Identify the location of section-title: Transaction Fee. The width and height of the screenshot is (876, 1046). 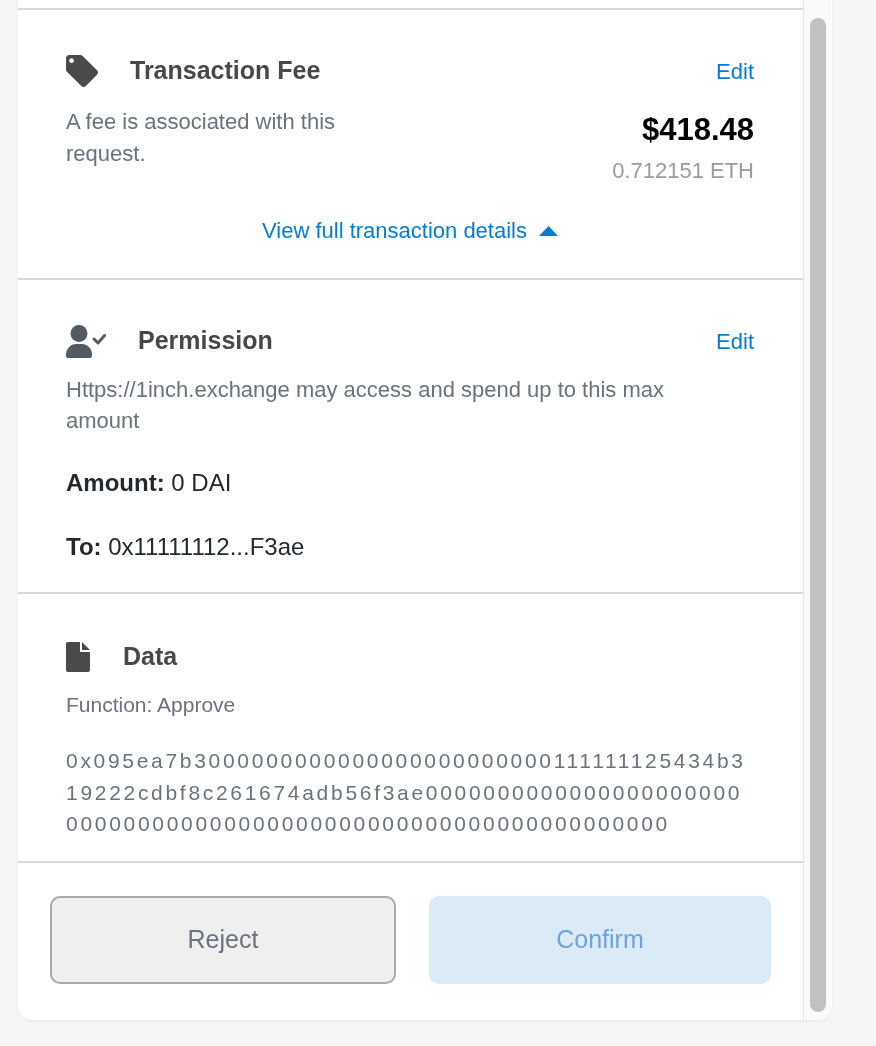
(225, 71).